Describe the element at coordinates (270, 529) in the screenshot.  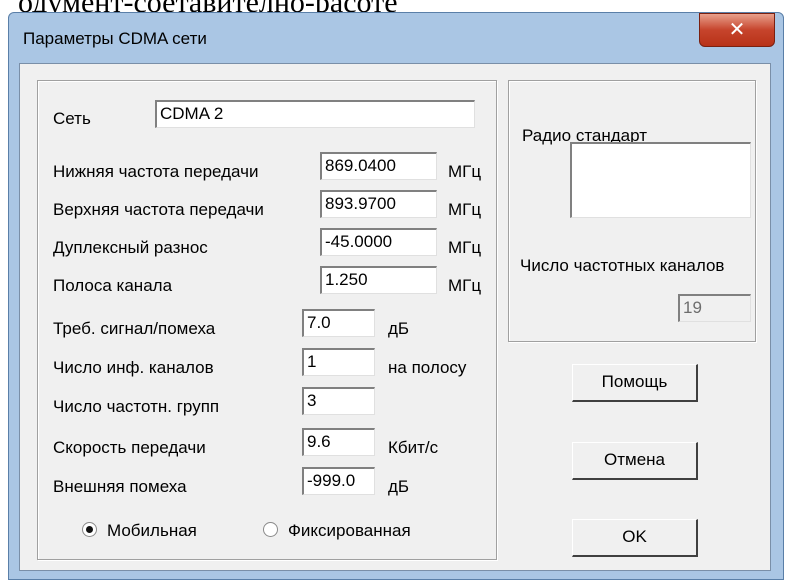
I see `radio-unselected-icon` at that location.